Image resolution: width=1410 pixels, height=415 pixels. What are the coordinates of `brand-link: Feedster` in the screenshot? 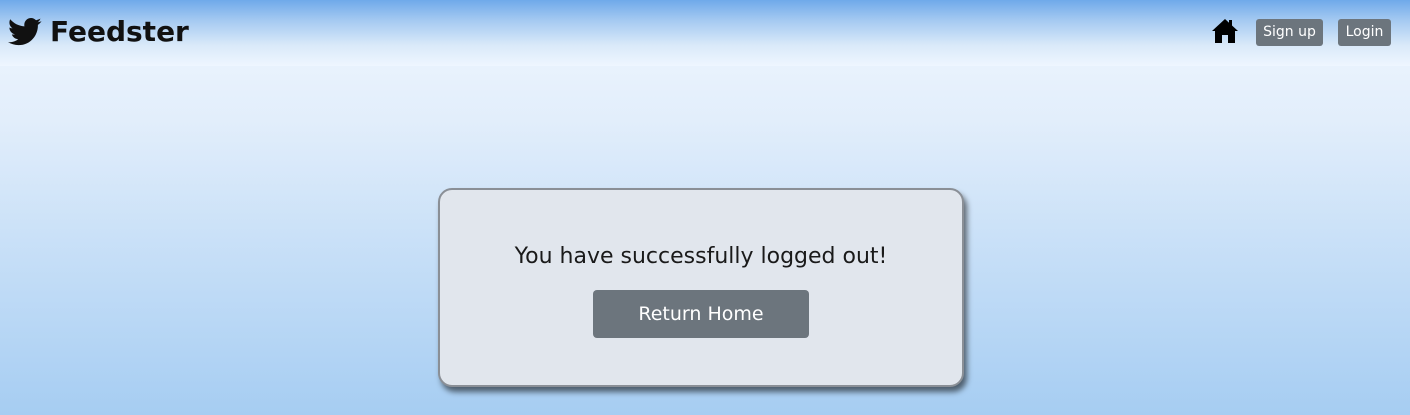 It's located at (98, 32).